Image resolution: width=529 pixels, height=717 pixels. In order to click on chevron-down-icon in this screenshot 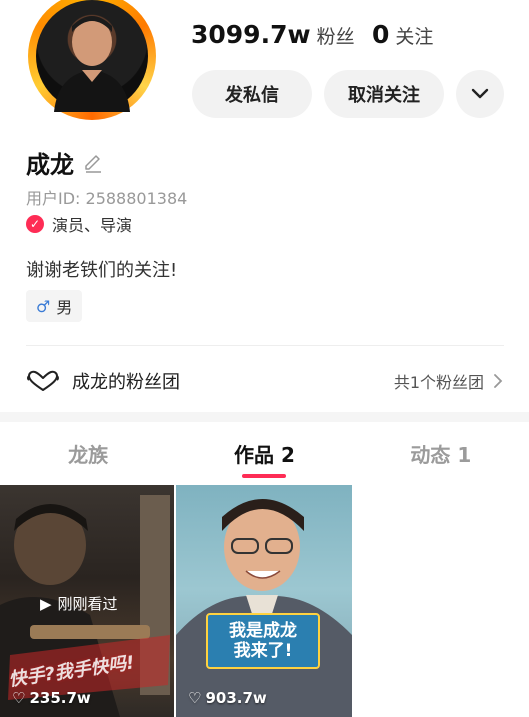, I will do `click(480, 93)`.